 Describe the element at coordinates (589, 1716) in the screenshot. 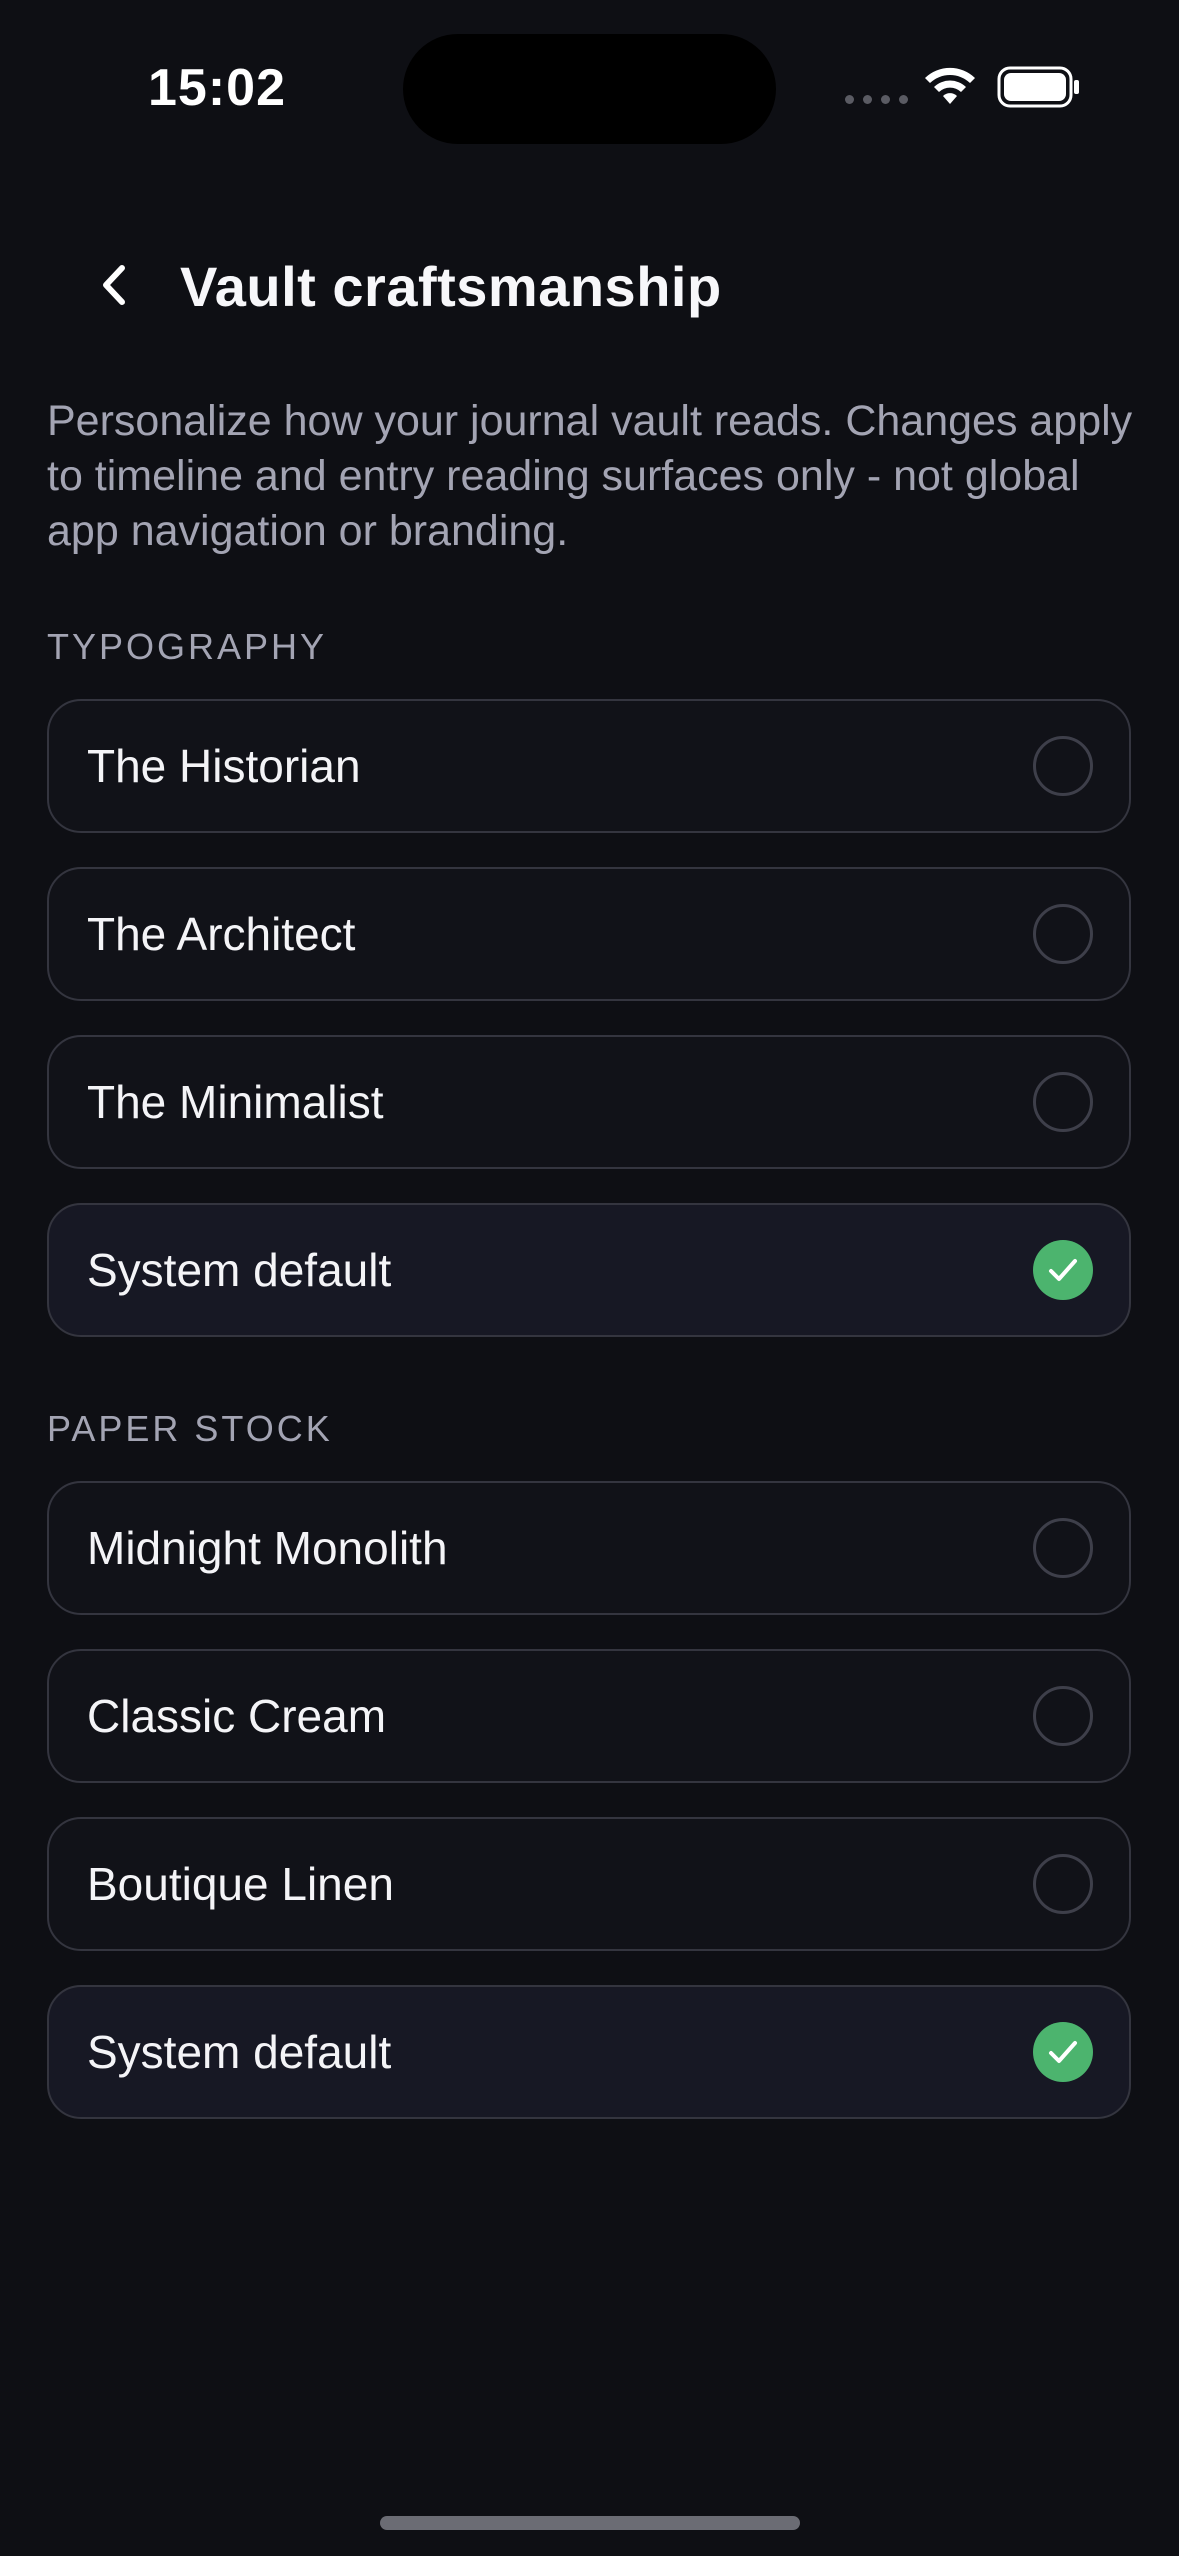

I see `option-paper-classic-cream: Classic Cream` at that location.